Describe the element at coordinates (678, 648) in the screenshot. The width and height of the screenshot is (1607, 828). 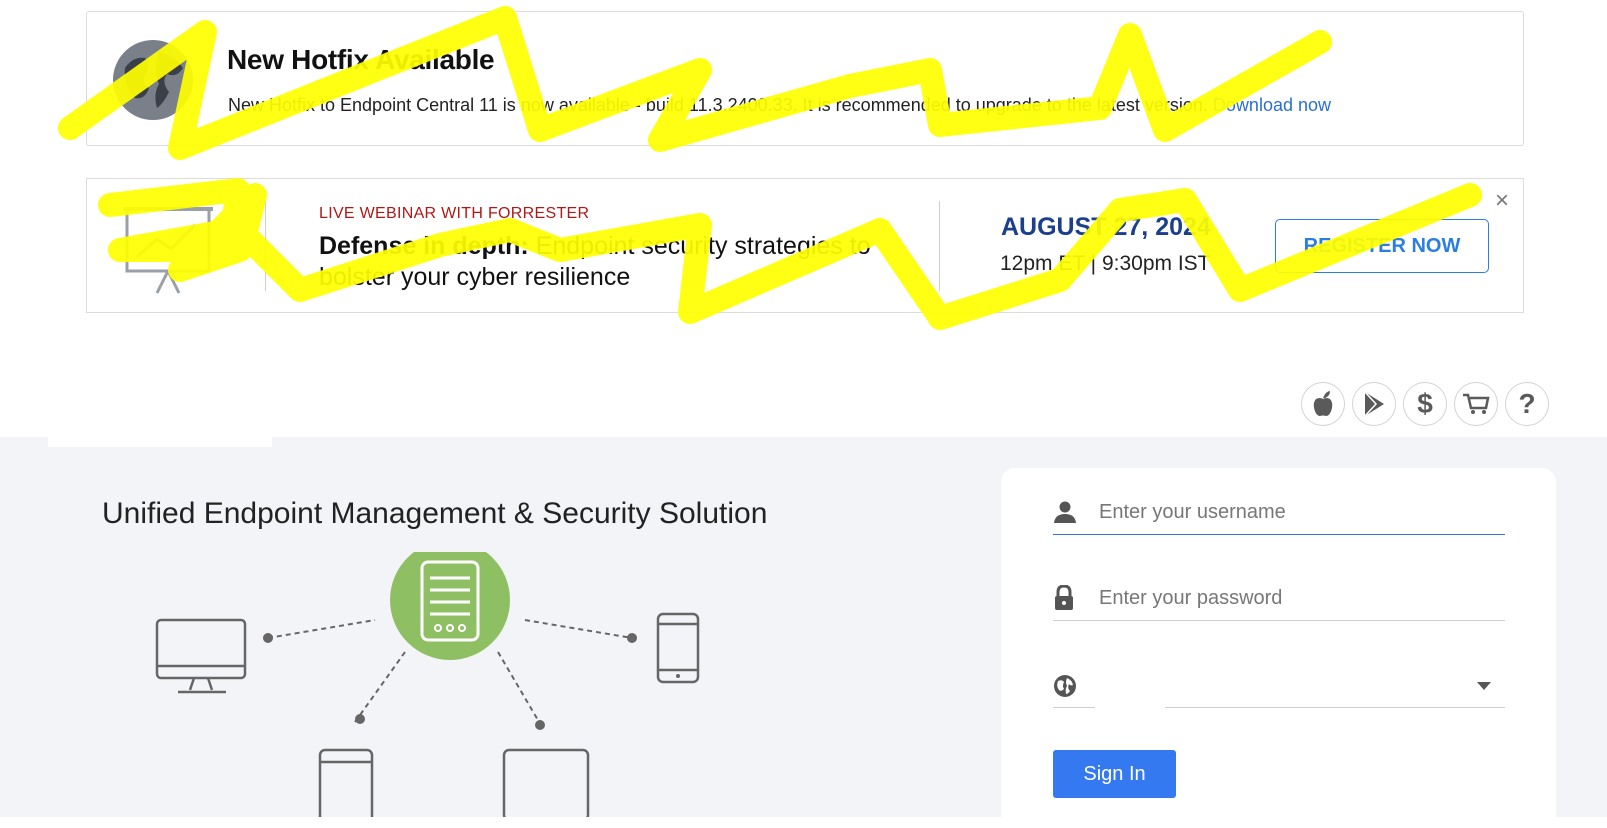
I see `phone-icon` at that location.